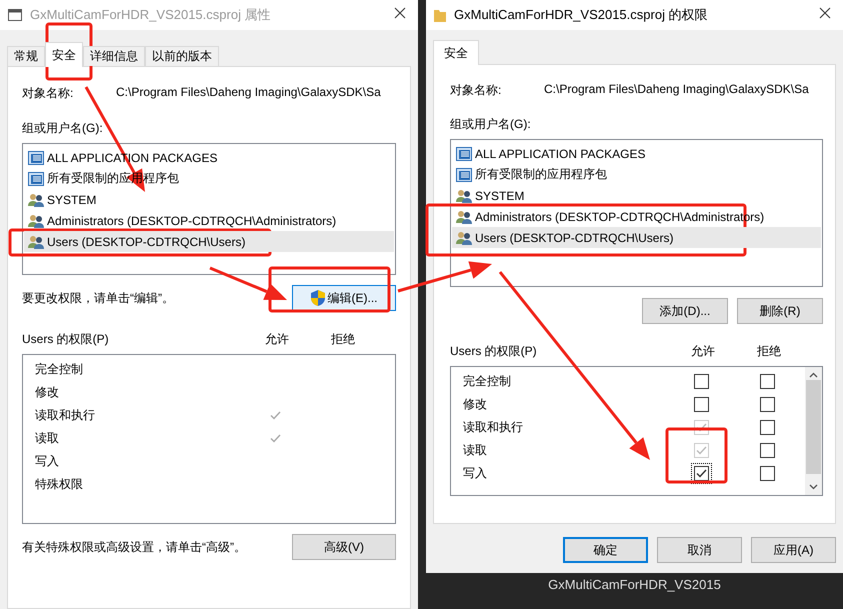  I want to click on dialog-button: 取消, so click(699, 550).